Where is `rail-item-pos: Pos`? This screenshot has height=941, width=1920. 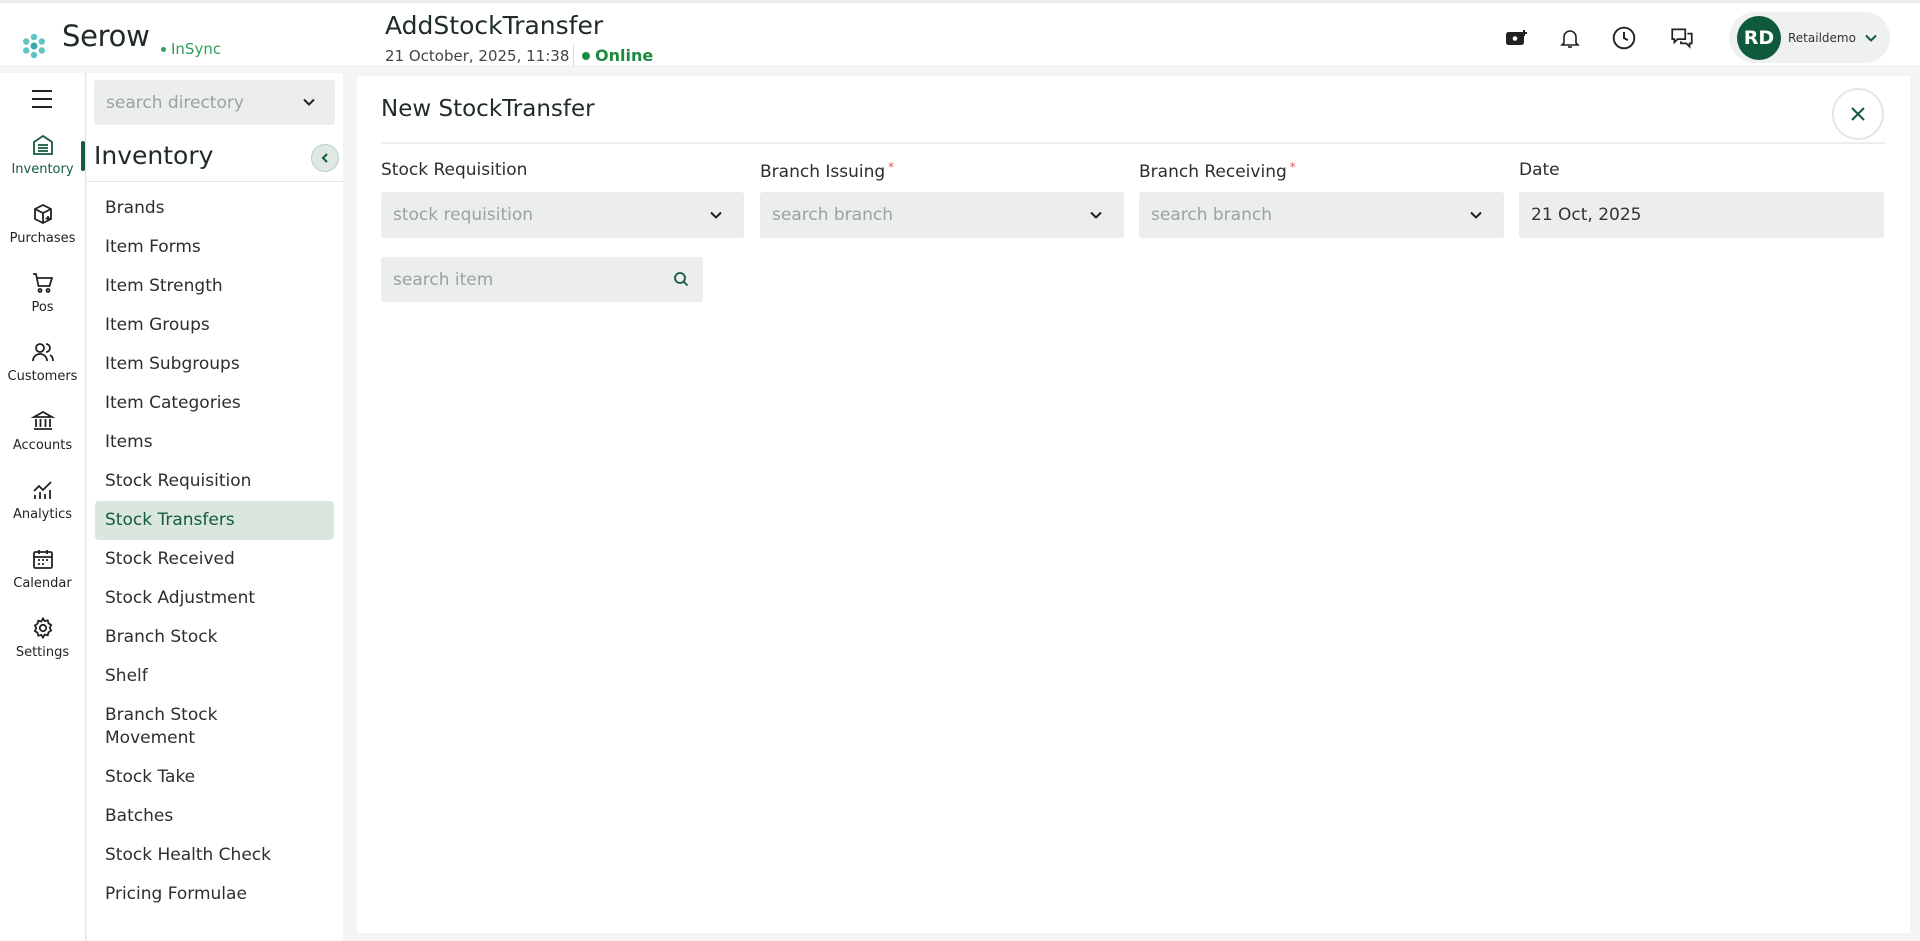 rail-item-pos: Pos is located at coordinates (42, 292).